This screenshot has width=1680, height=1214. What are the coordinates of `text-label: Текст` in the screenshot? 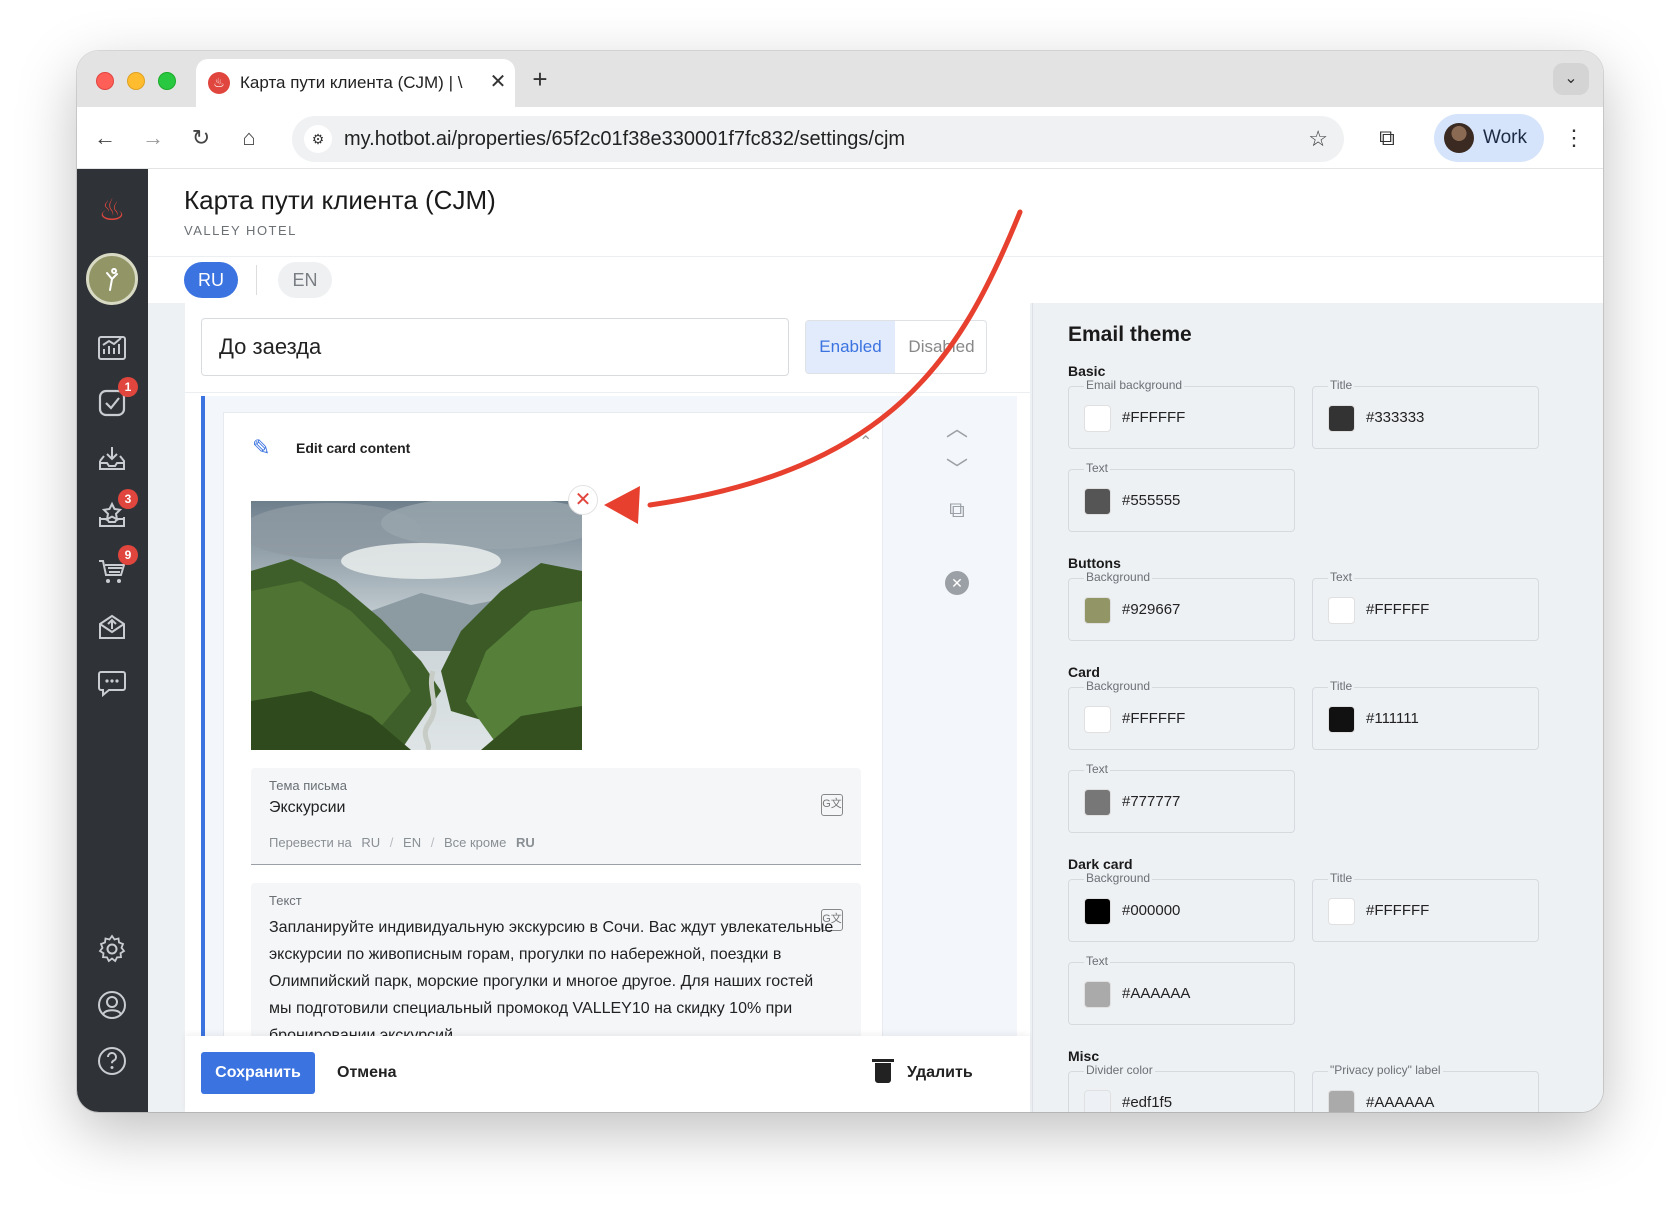 It's located at (285, 900).